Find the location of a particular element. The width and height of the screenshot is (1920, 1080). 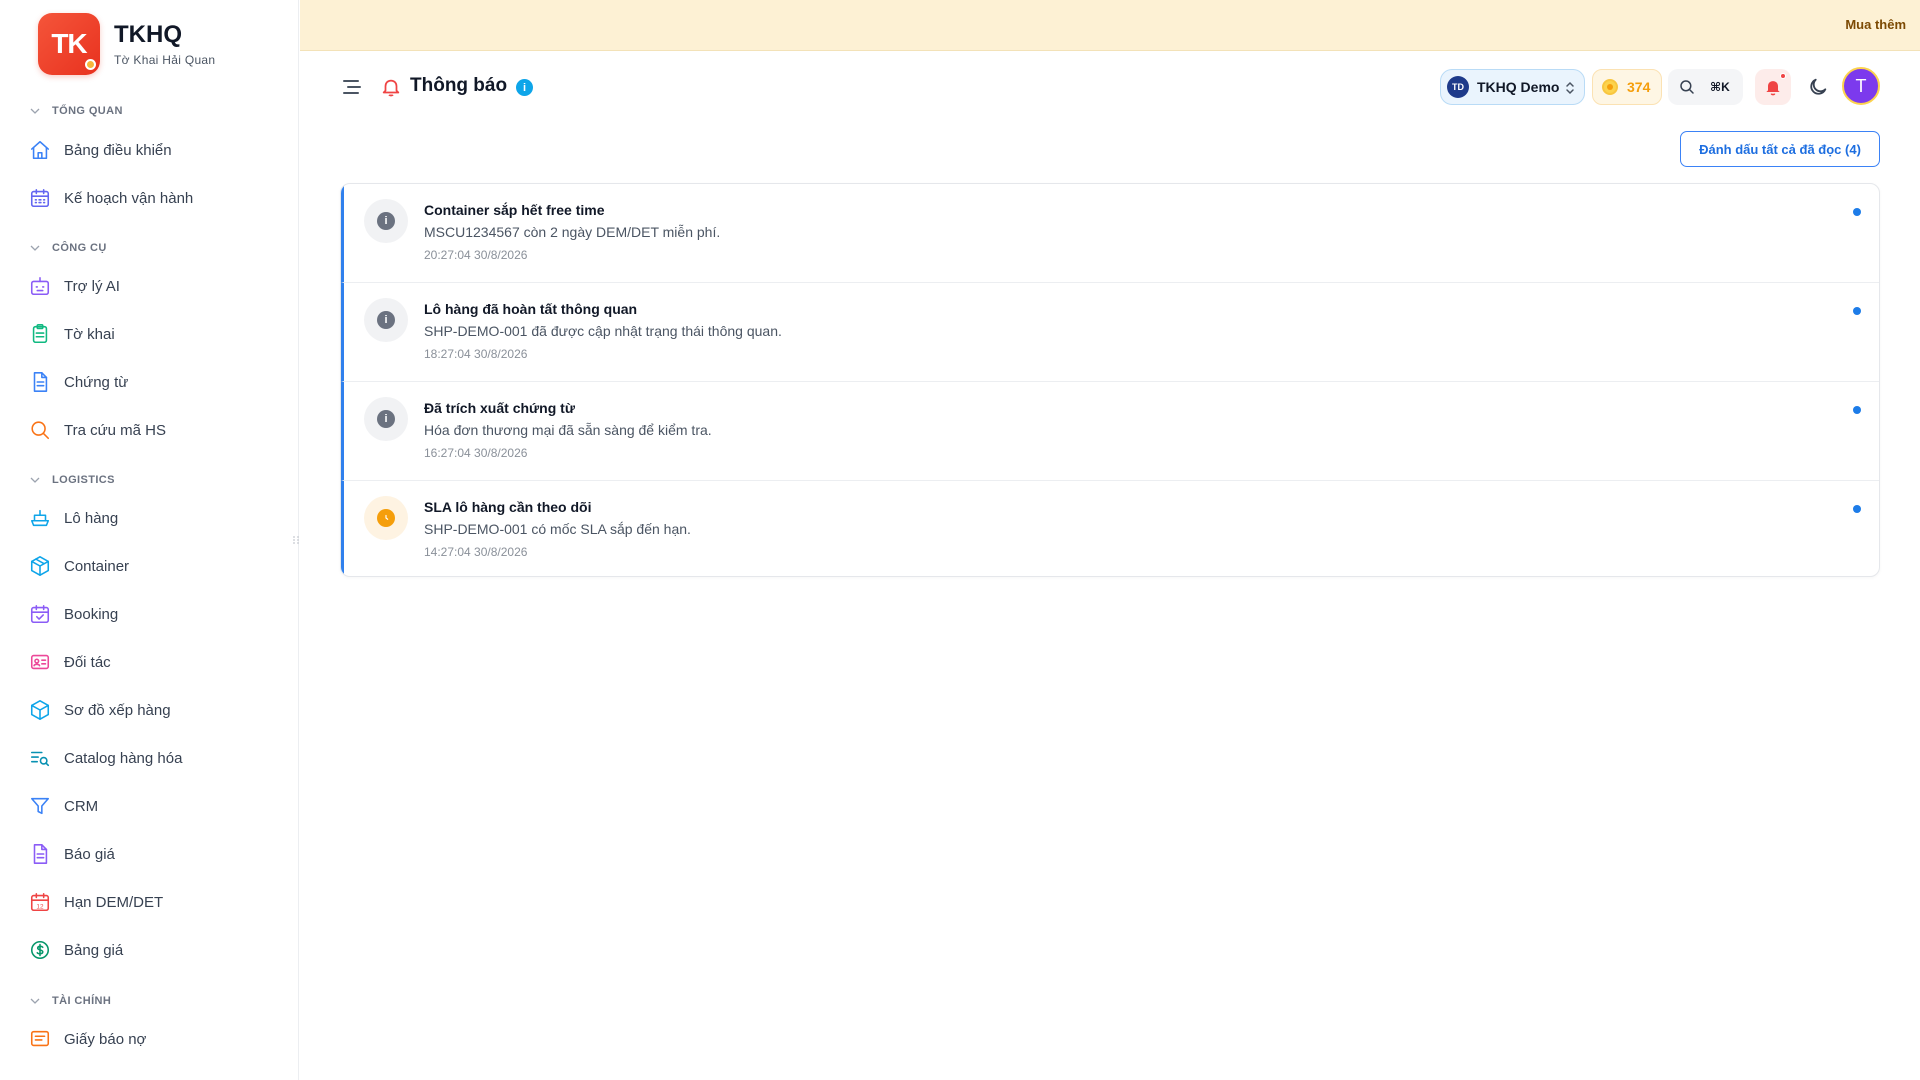

sidebar-item-booking: Booking is located at coordinates (153, 614).